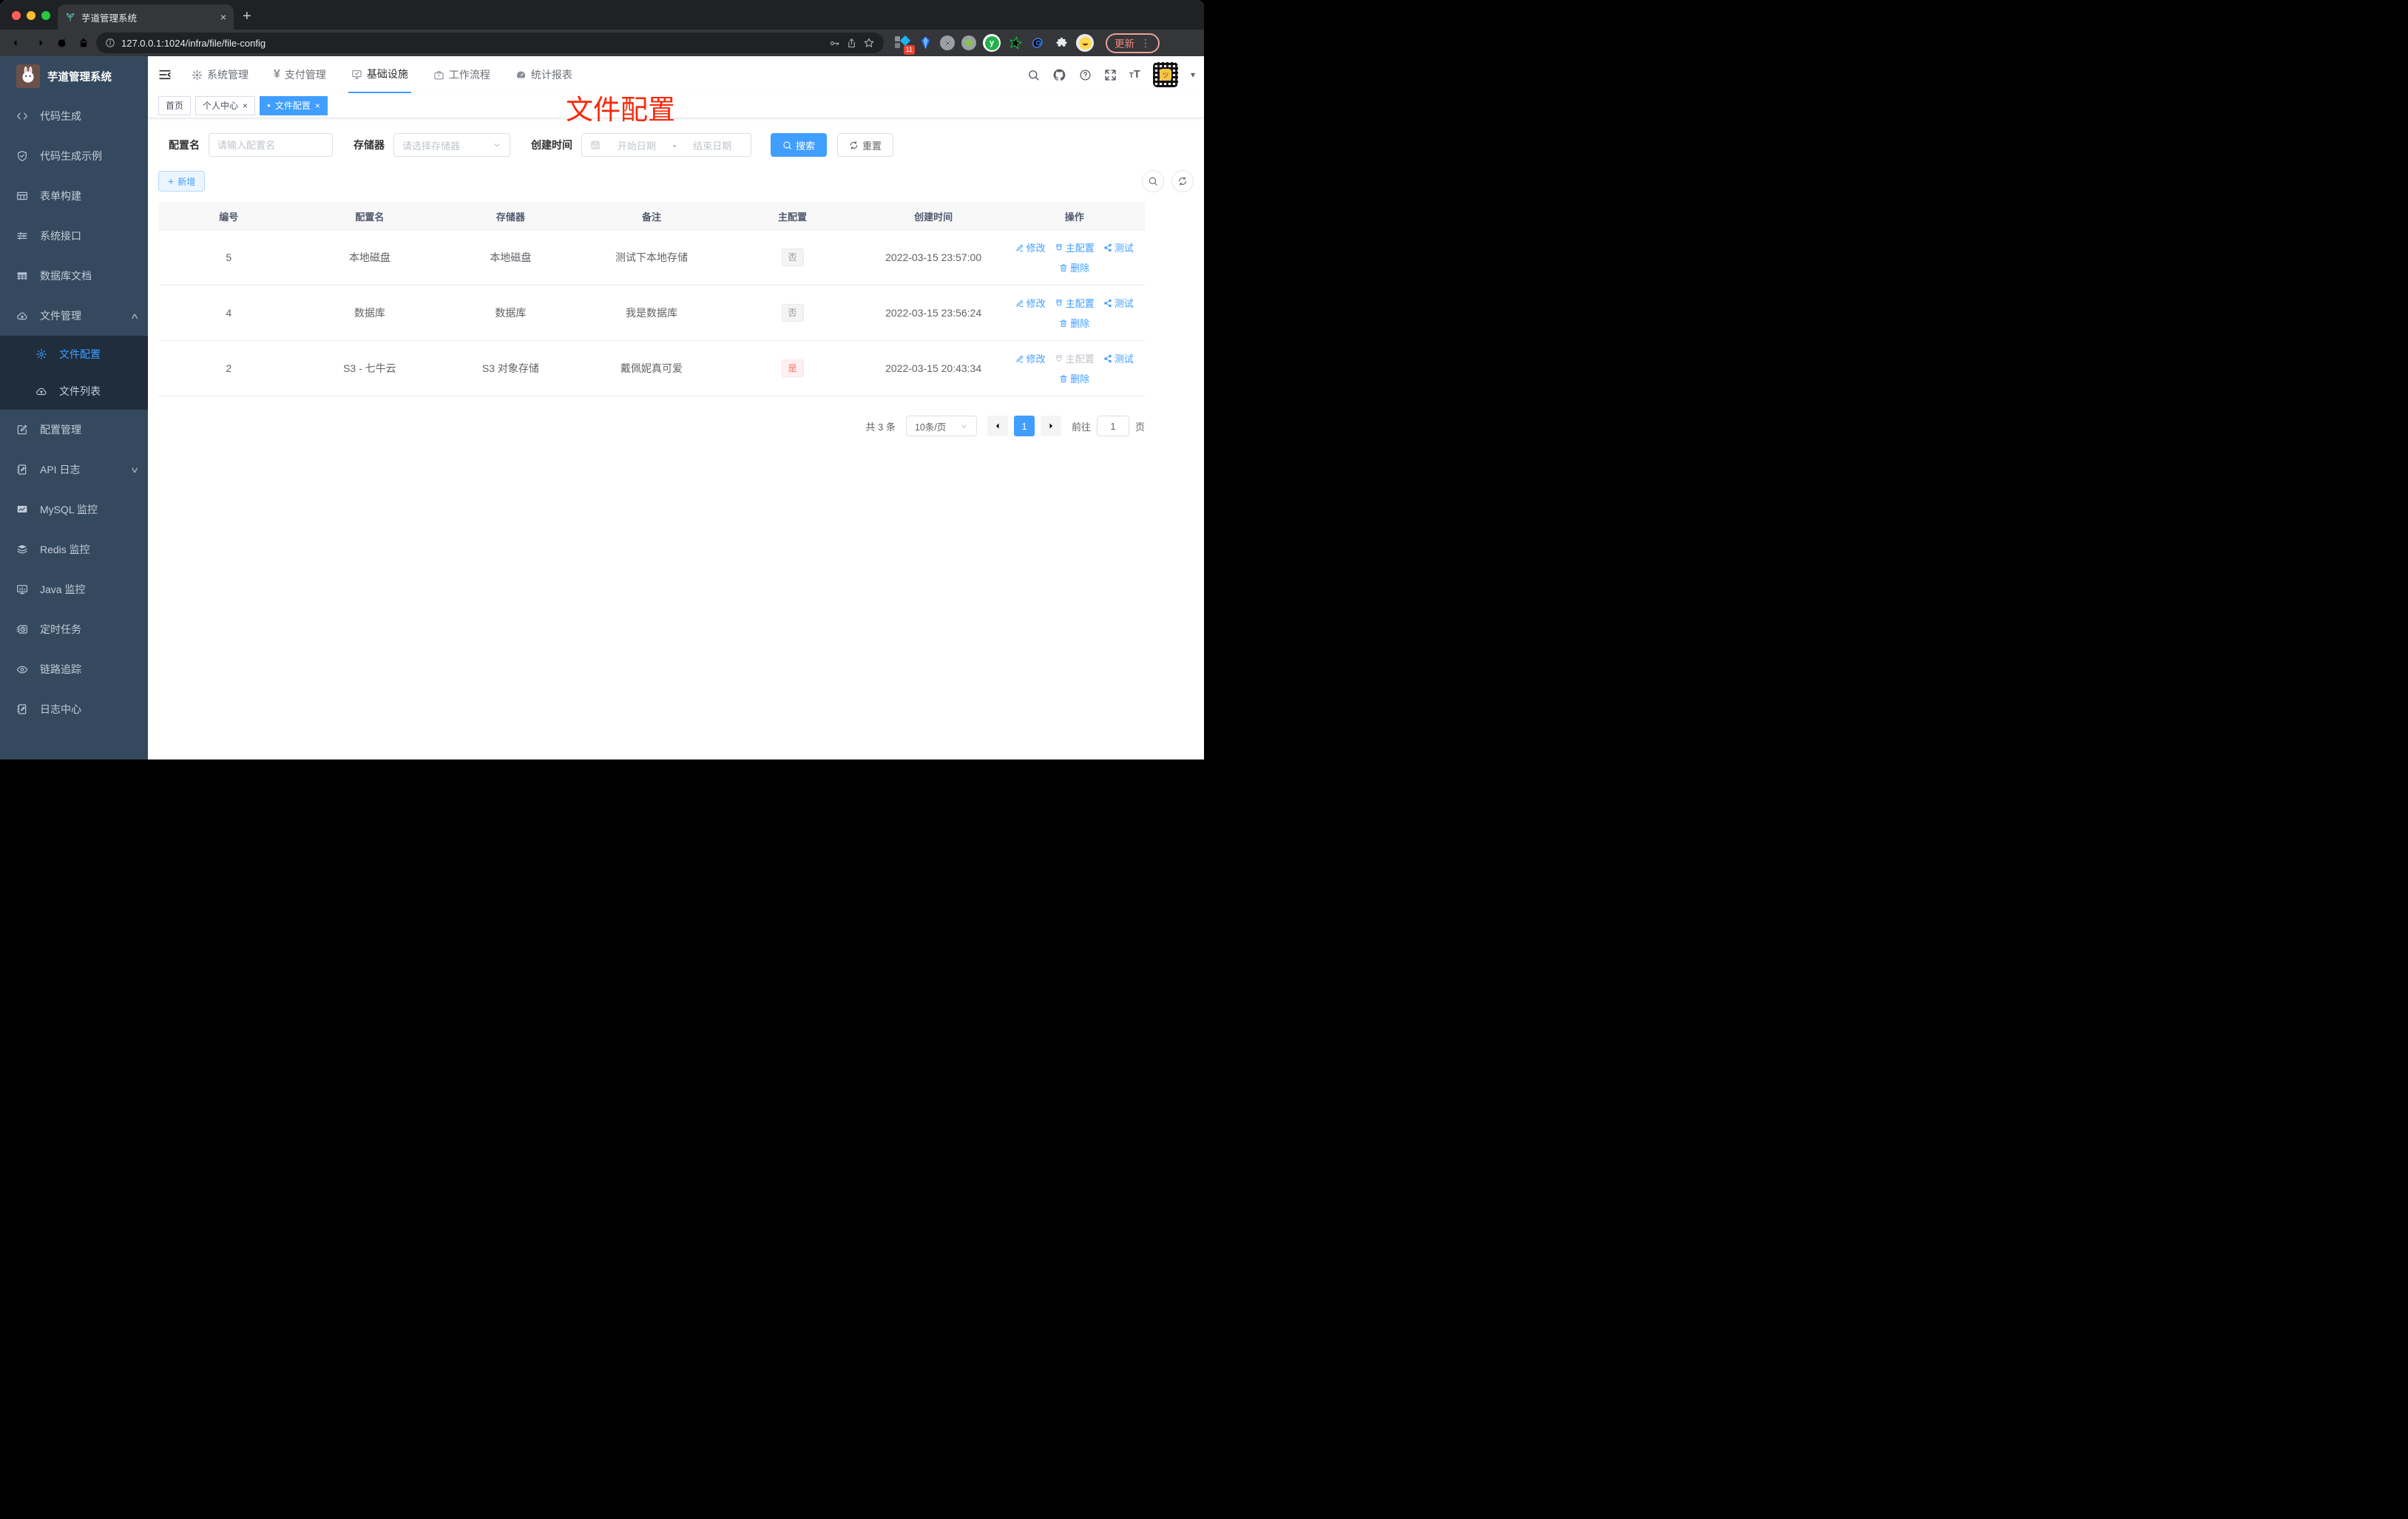 The width and height of the screenshot is (2408, 1519). Describe the element at coordinates (74, 589) in the screenshot. I see `sidebar-item-java-monitor: Java 监控` at that location.